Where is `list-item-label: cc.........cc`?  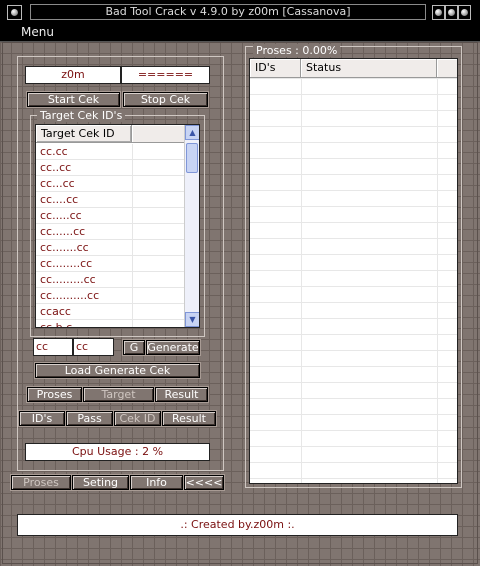 list-item-label: cc.........cc is located at coordinates (68, 279).